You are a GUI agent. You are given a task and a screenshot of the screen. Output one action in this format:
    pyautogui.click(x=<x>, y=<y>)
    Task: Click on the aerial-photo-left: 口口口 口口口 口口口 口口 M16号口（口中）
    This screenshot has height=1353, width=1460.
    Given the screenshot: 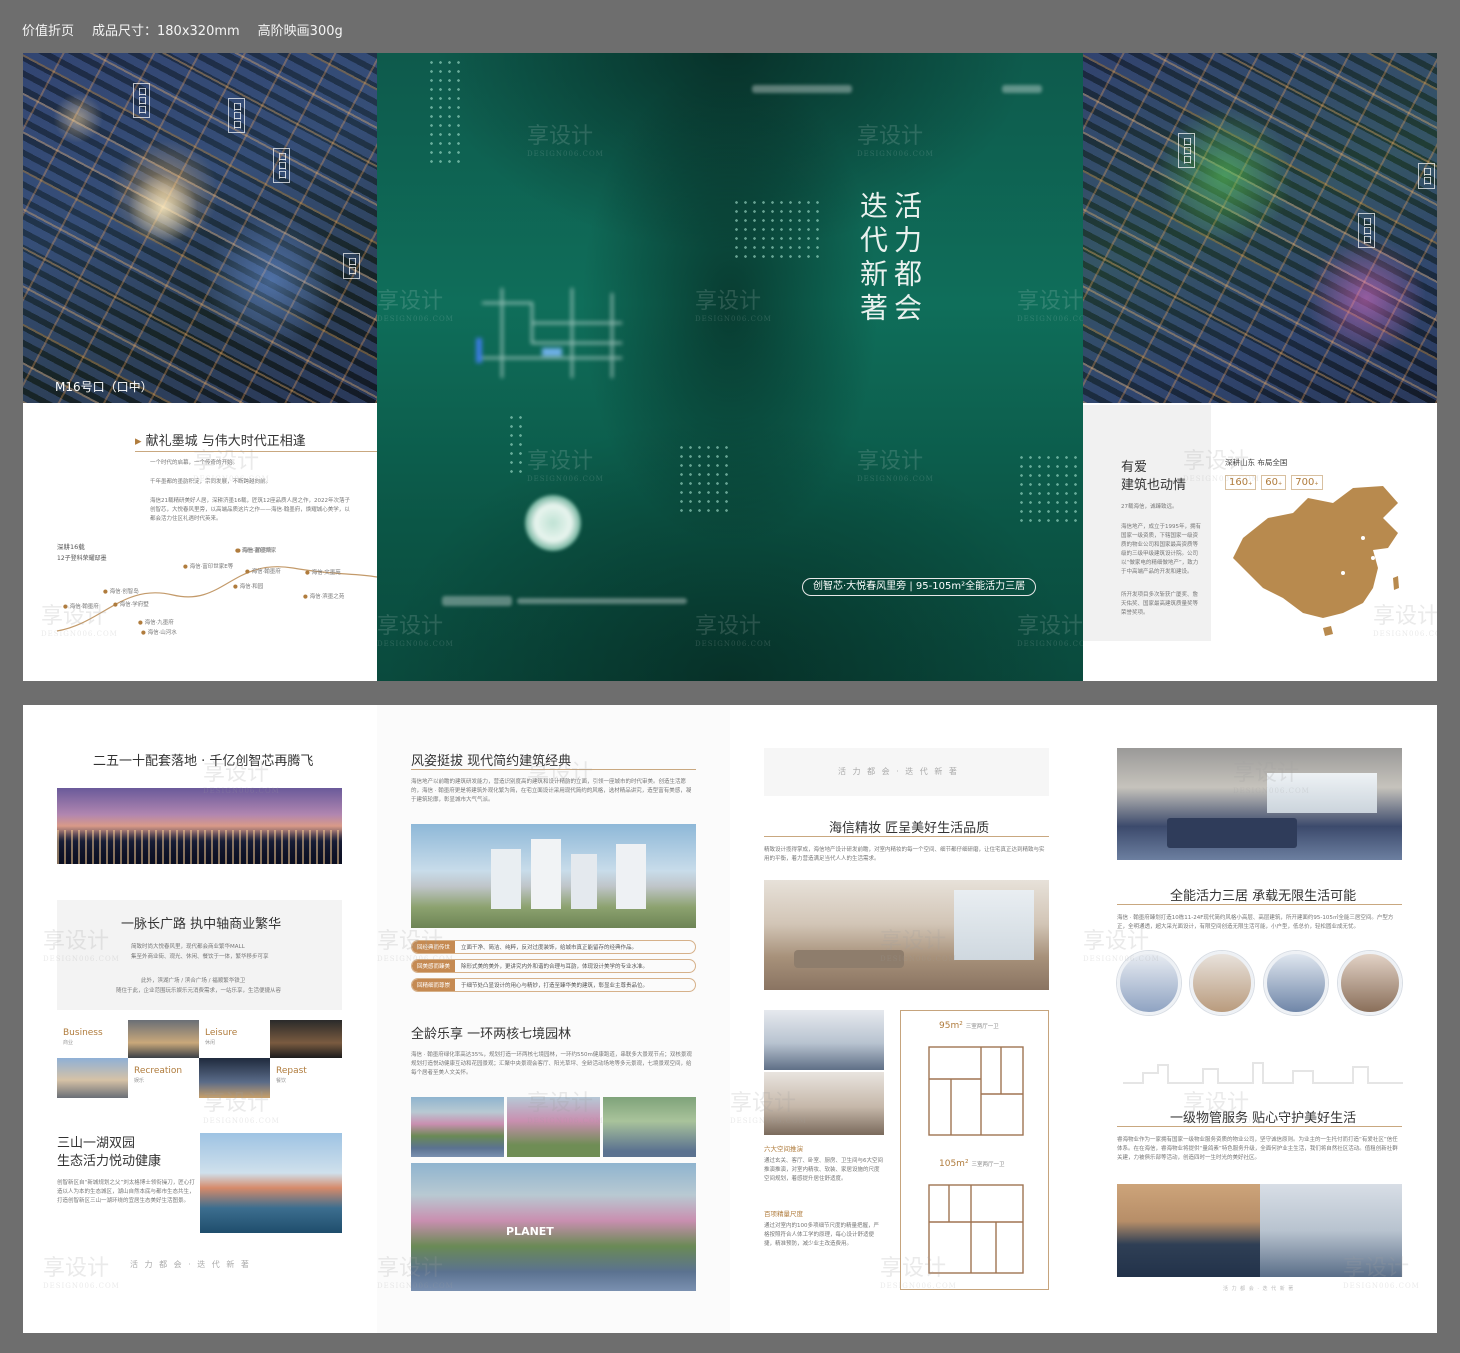 What is the action you would take?
    pyautogui.click(x=200, y=228)
    